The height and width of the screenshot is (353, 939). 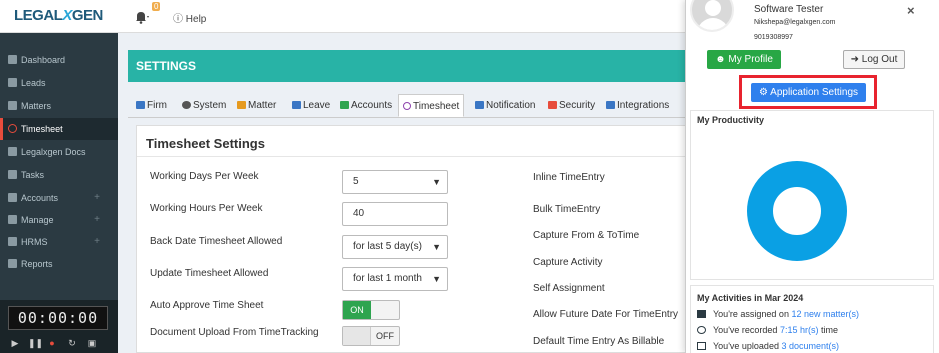 I want to click on application-settings-button: ⚙ Application Settings, so click(x=808, y=92).